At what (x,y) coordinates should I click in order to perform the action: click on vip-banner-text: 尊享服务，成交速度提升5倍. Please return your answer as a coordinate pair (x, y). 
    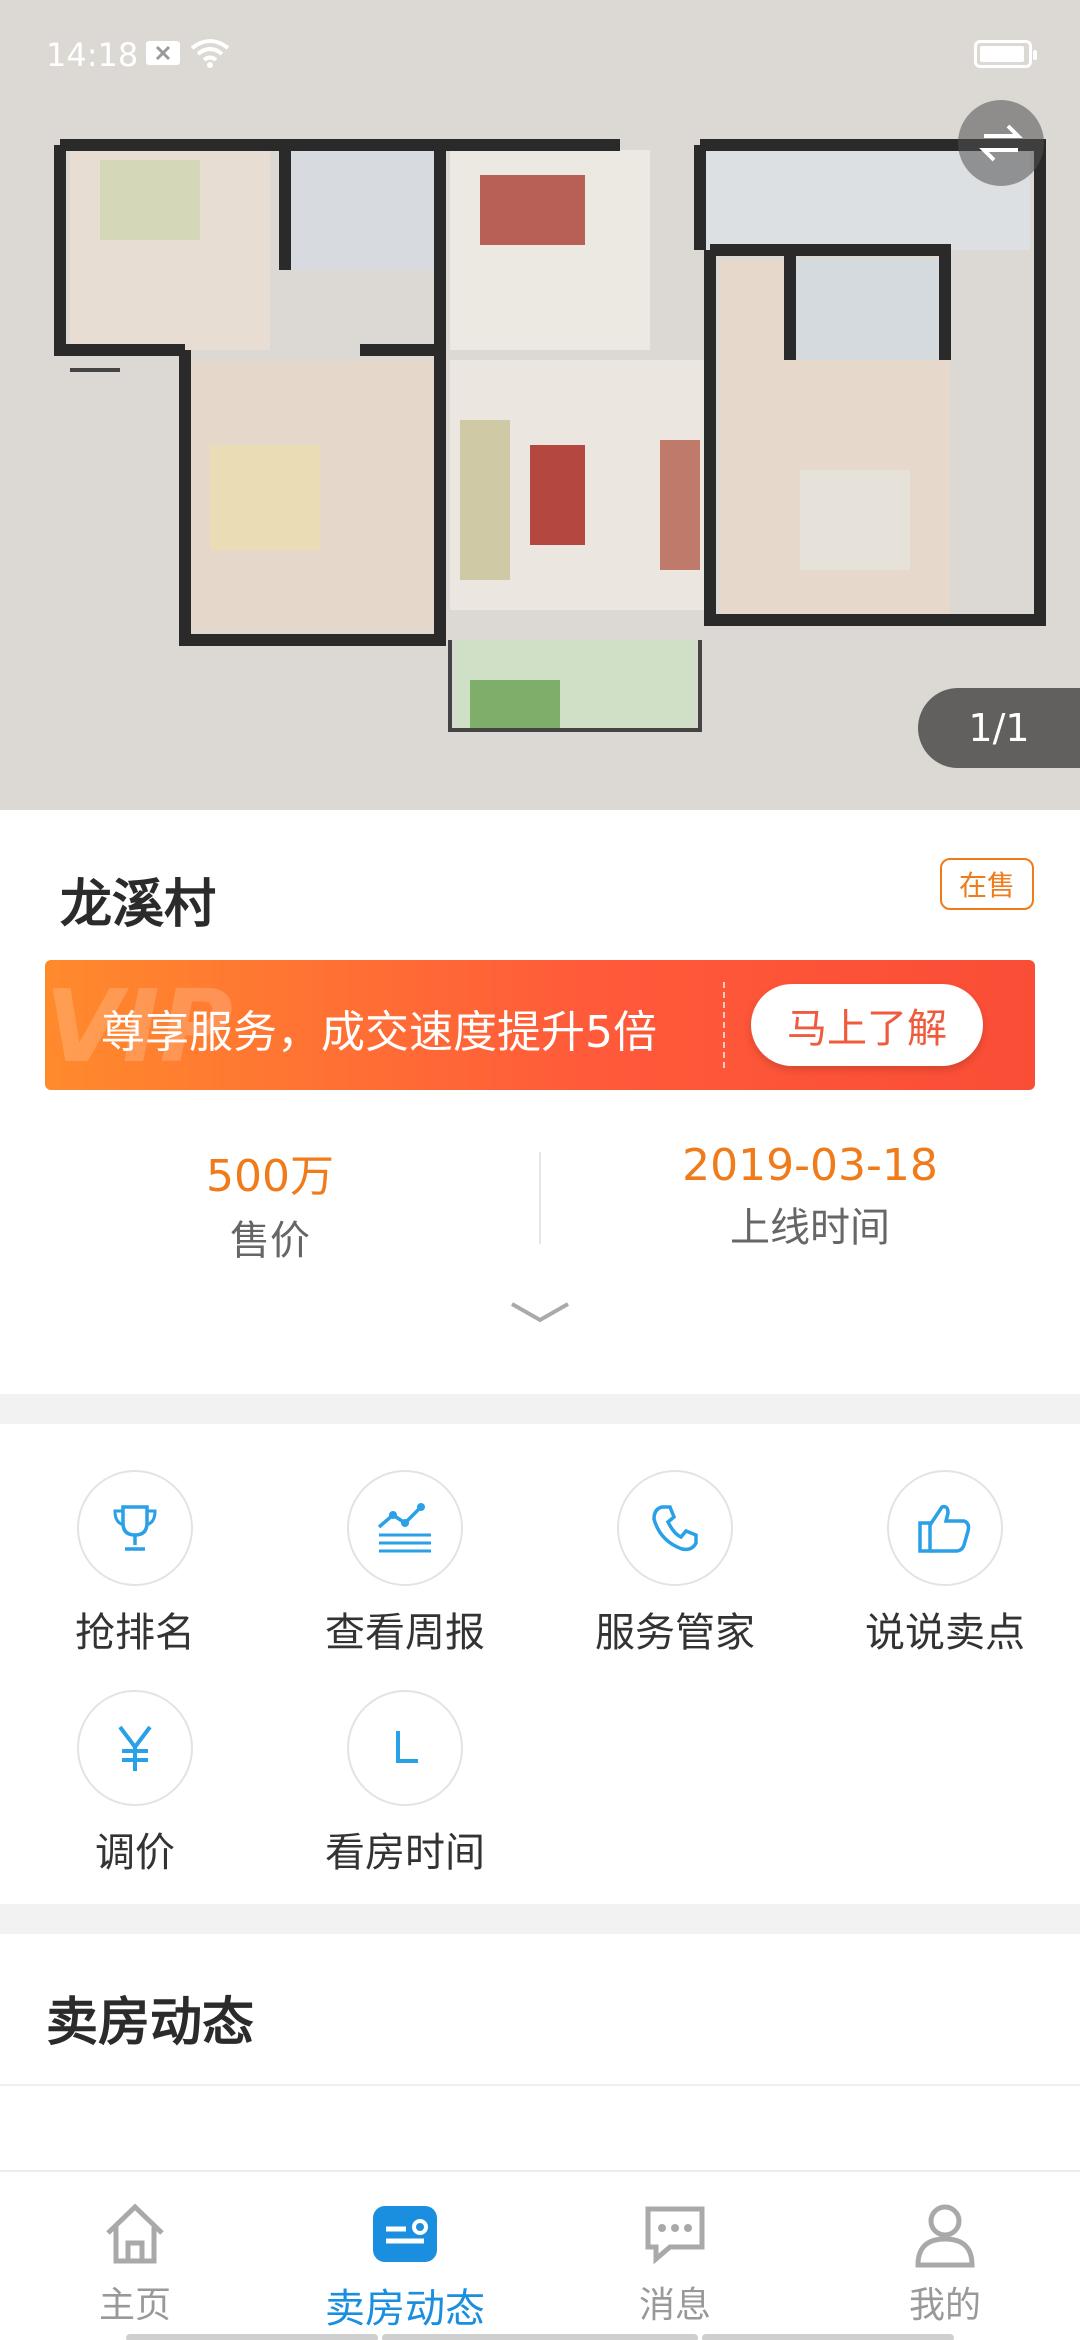
    Looking at the image, I should click on (379, 1032).